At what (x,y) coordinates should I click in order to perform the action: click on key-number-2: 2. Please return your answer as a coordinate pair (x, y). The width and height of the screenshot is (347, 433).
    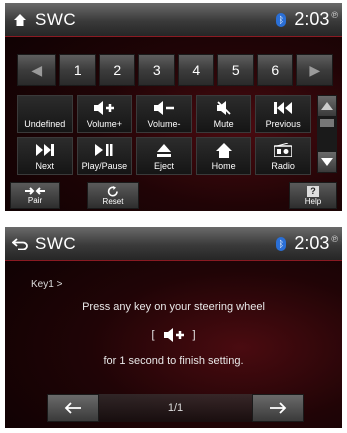
    Looking at the image, I should click on (117, 70).